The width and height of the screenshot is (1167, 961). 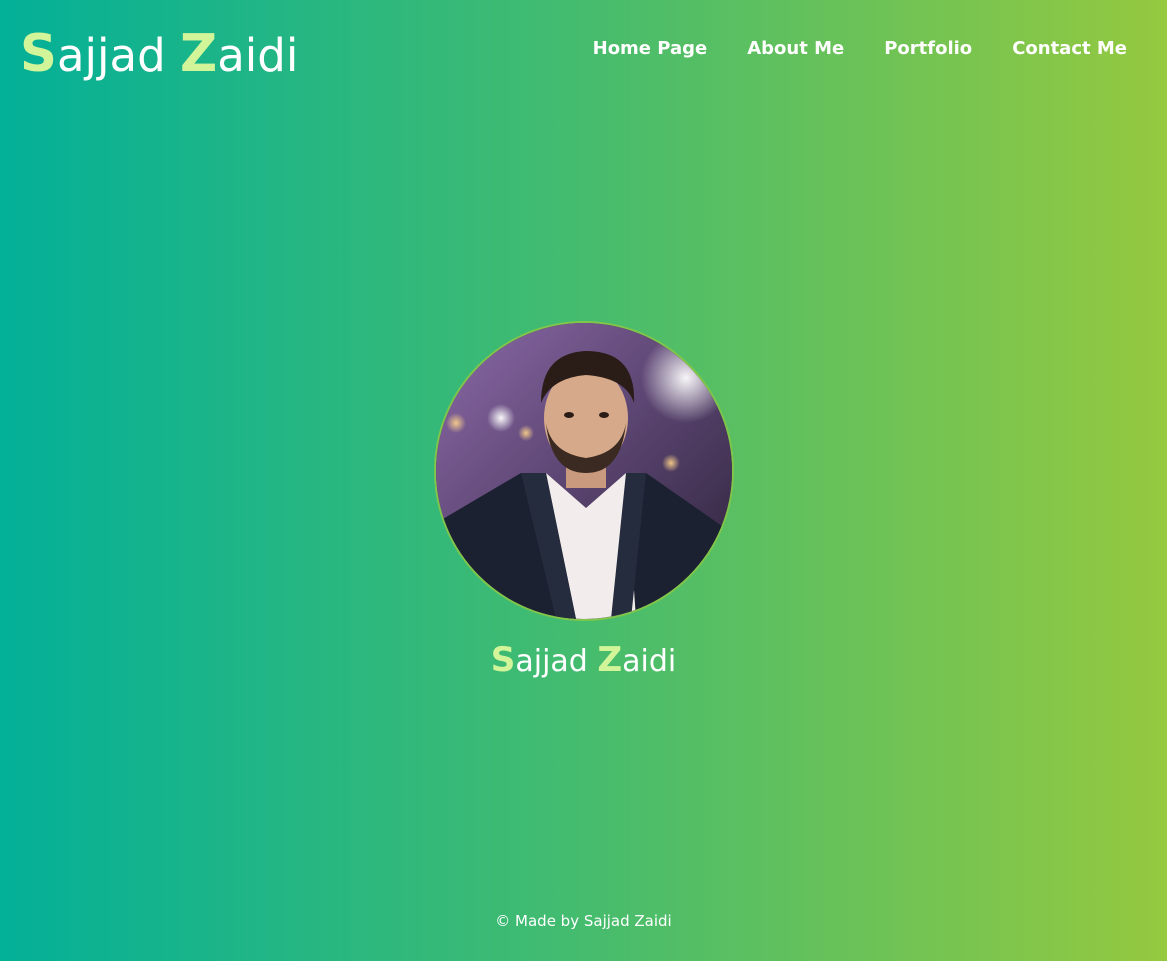 I want to click on hero-last-rest: aidi, so click(x=649, y=661).